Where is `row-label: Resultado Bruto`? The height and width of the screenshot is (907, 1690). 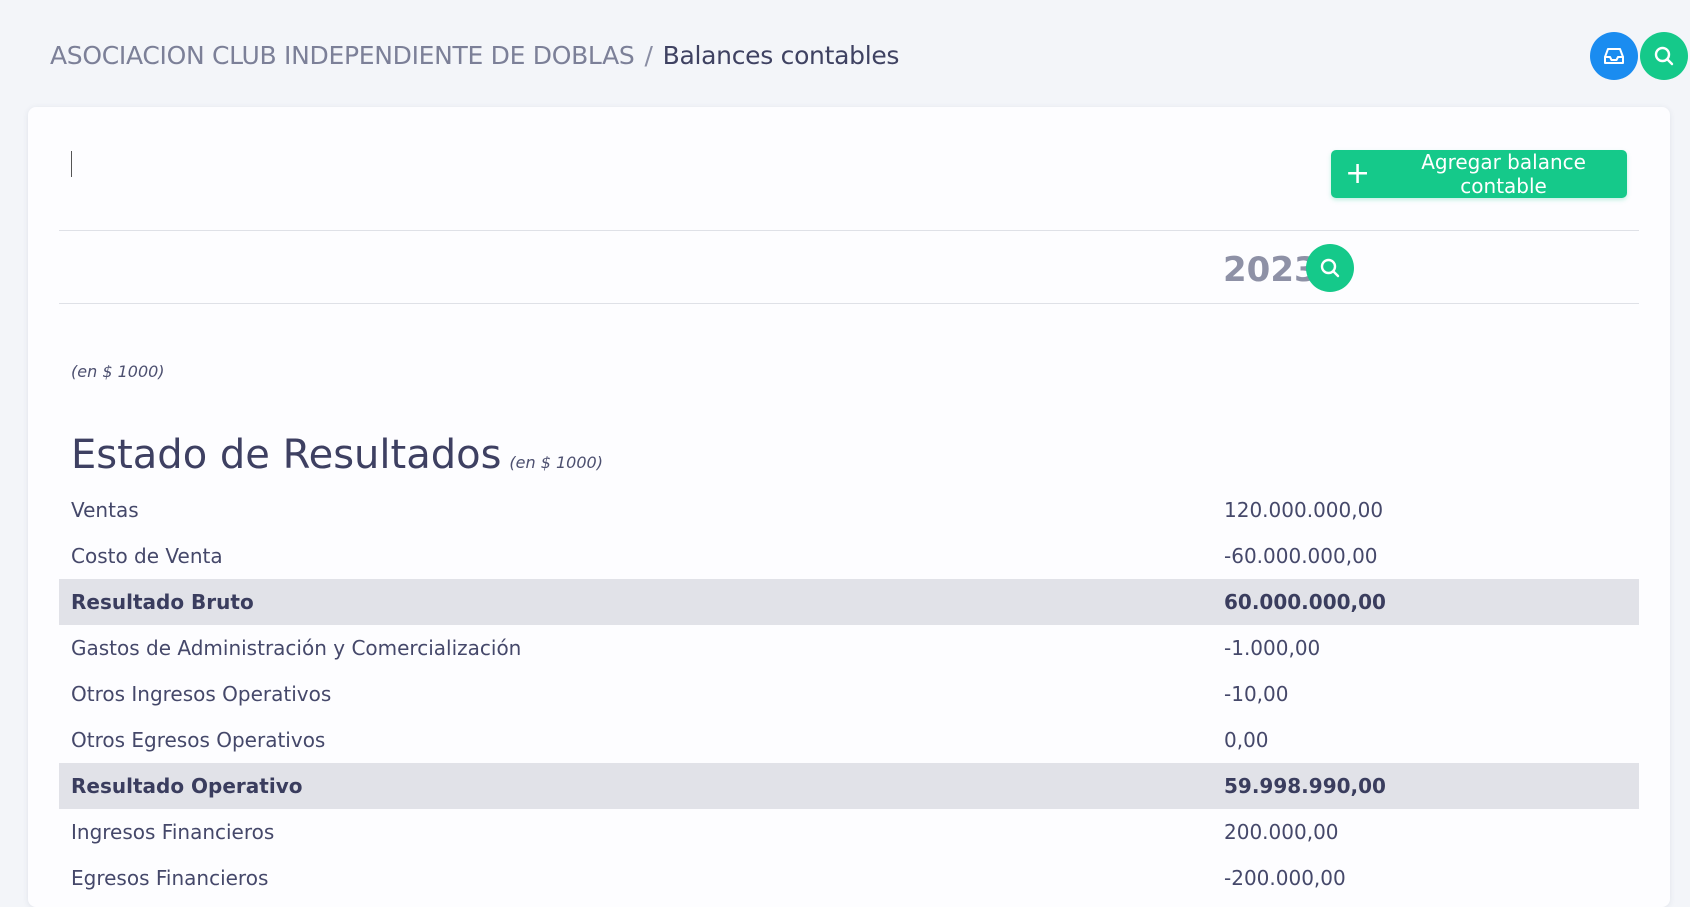 row-label: Resultado Bruto is located at coordinates (162, 602).